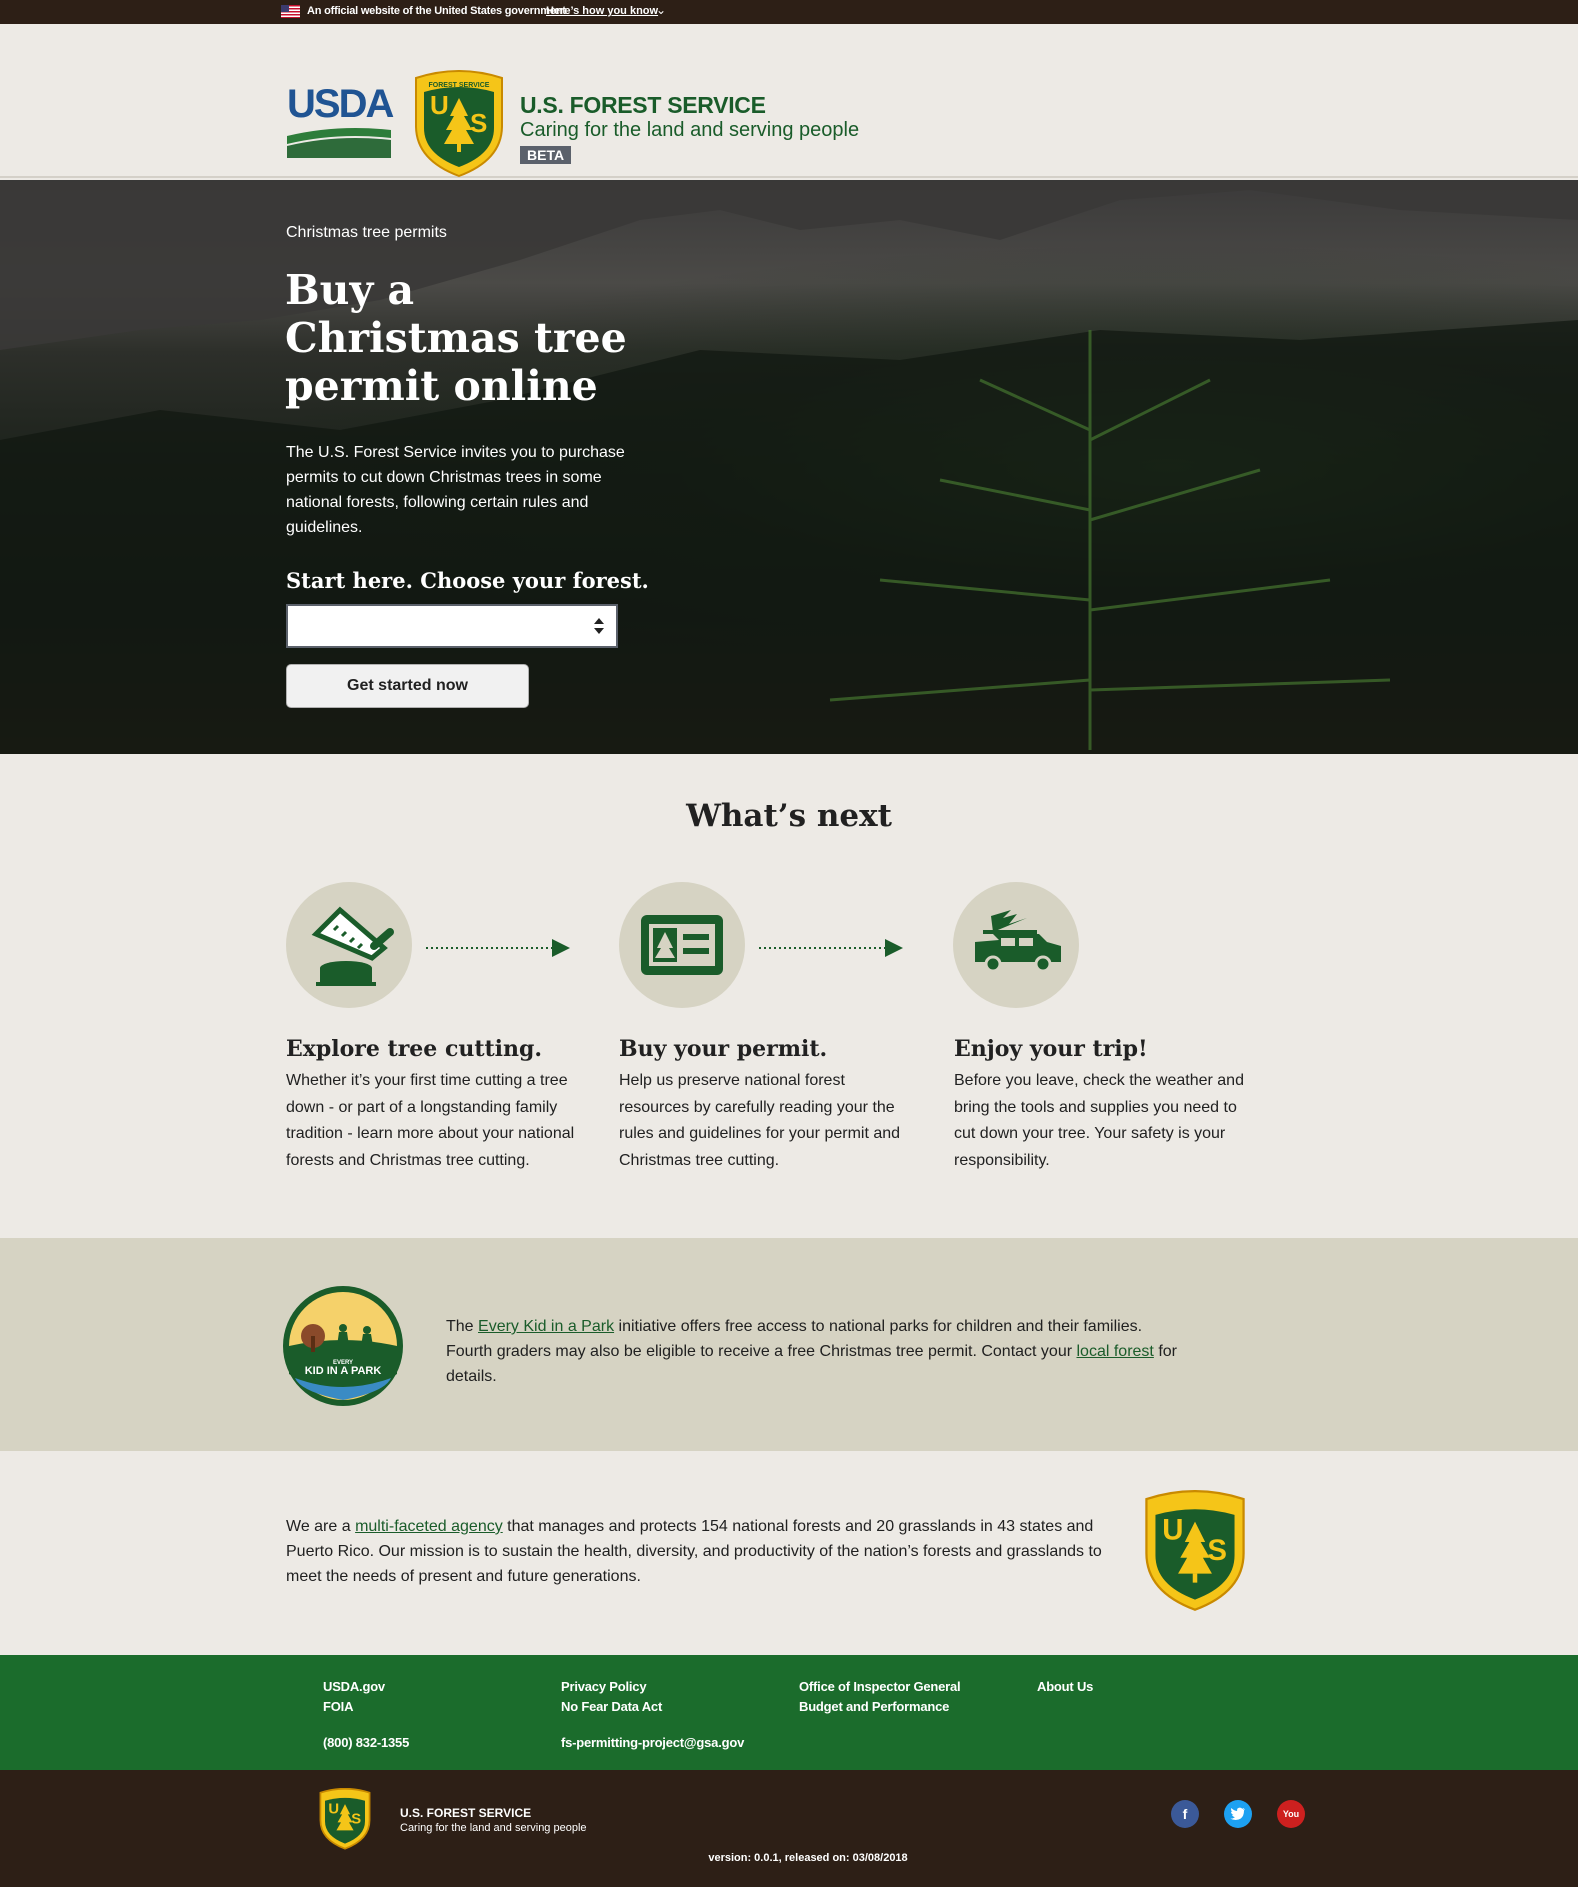 This screenshot has width=1578, height=1887. What do you see at coordinates (1291, 1814) in the screenshot?
I see `youtube-icon: You` at bounding box center [1291, 1814].